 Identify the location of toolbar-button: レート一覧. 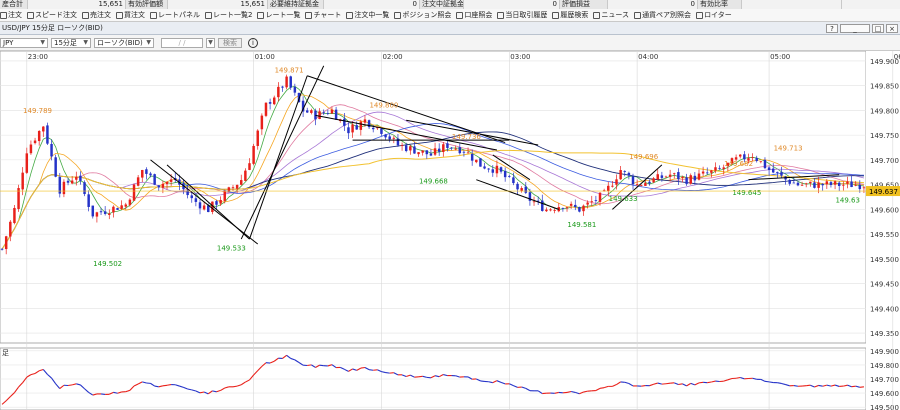
(278, 15).